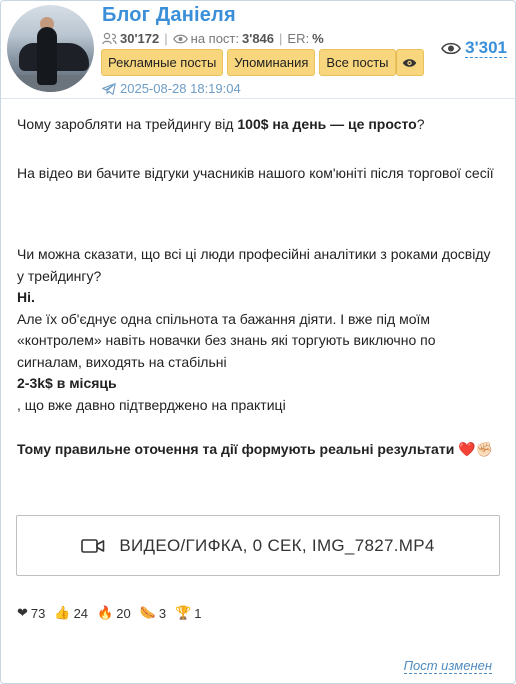 This screenshot has width=516, height=684. I want to click on channel-title: Блог Даніеля, so click(169, 15).